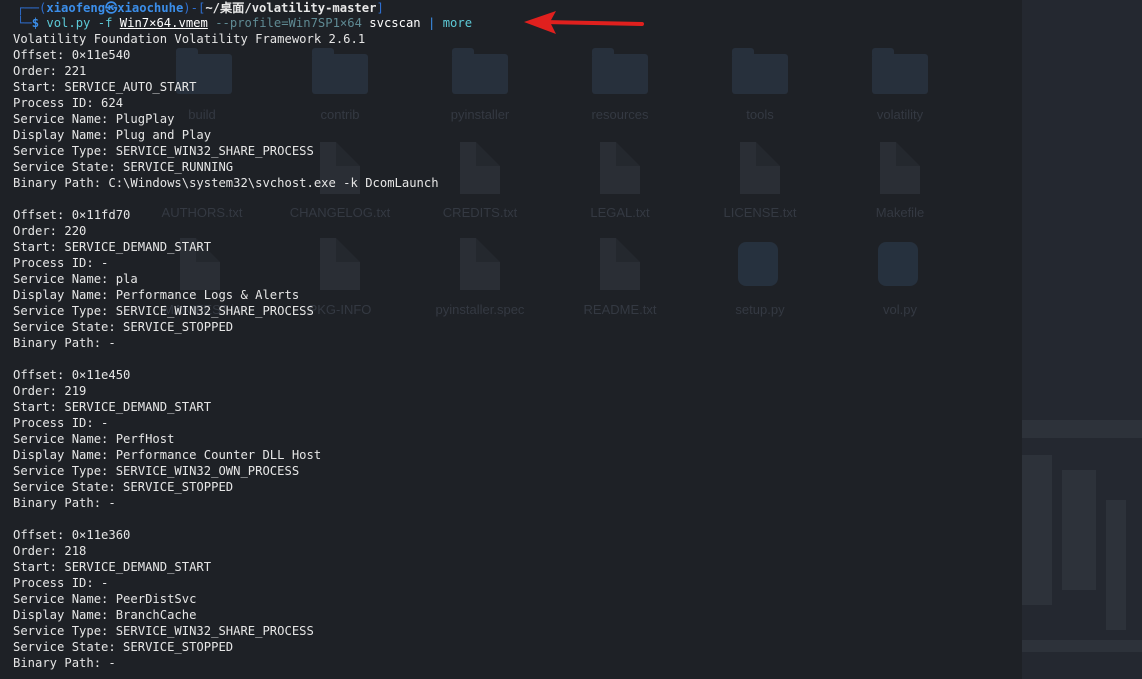 The height and width of the screenshot is (679, 1142). Describe the element at coordinates (105, 87) in the screenshot. I see `service-start: Start: SERVICE_AUTO_START` at that location.